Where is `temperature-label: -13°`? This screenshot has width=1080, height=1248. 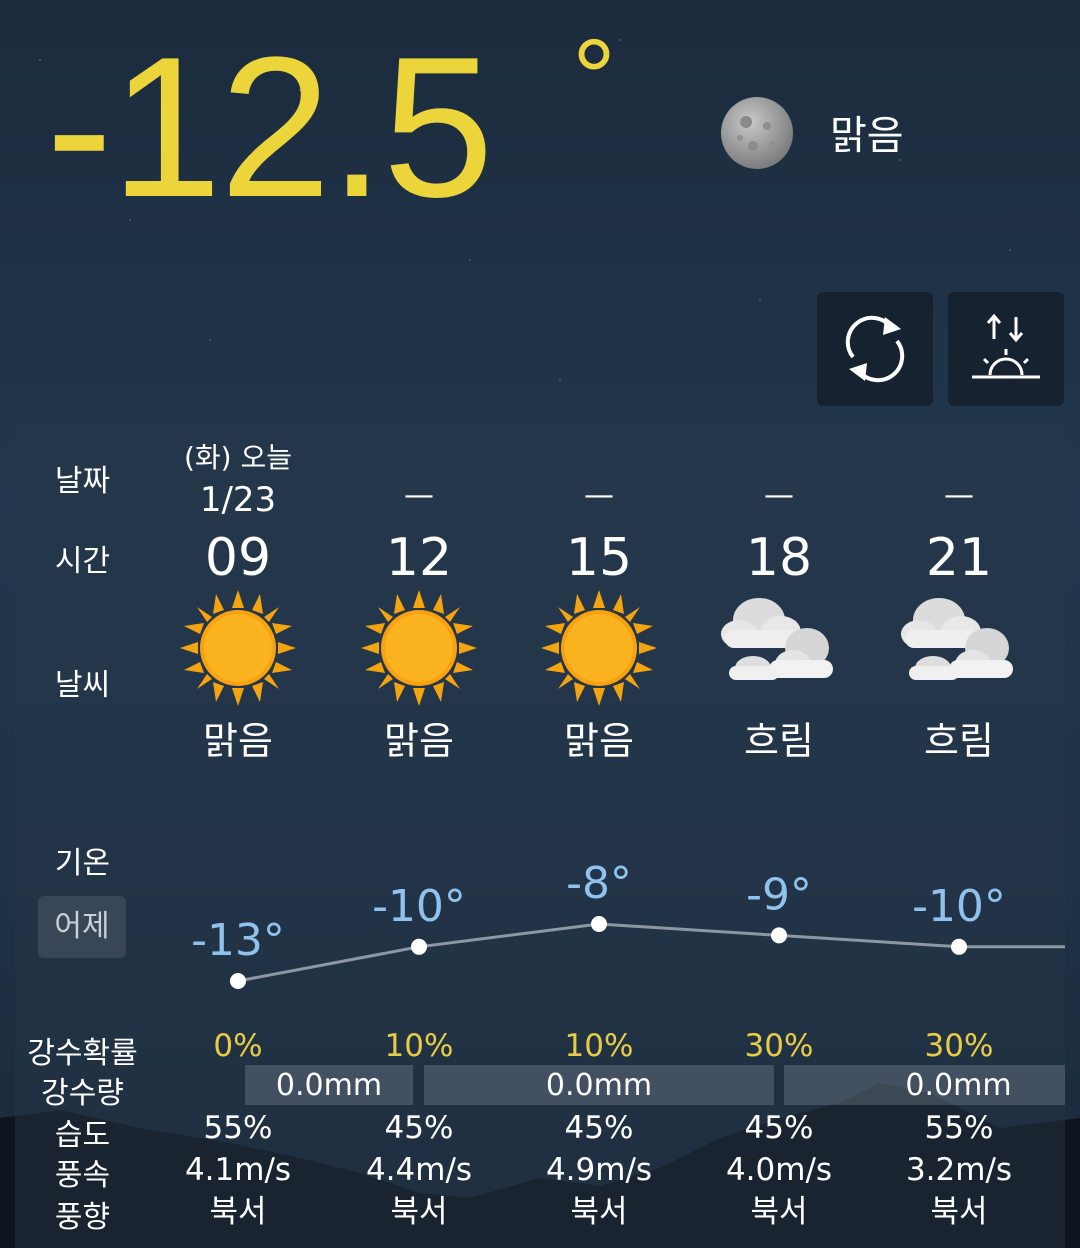 temperature-label: -13° is located at coordinates (238, 940).